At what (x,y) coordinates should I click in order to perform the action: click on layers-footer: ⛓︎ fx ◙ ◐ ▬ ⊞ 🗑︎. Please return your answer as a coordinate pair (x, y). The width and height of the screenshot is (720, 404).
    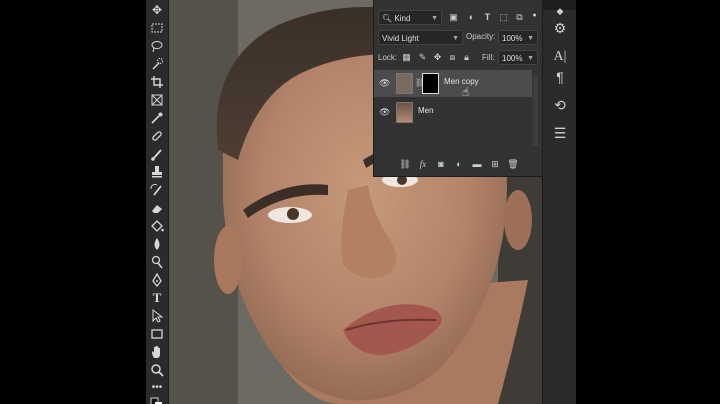
    Looking at the image, I should click on (458, 164).